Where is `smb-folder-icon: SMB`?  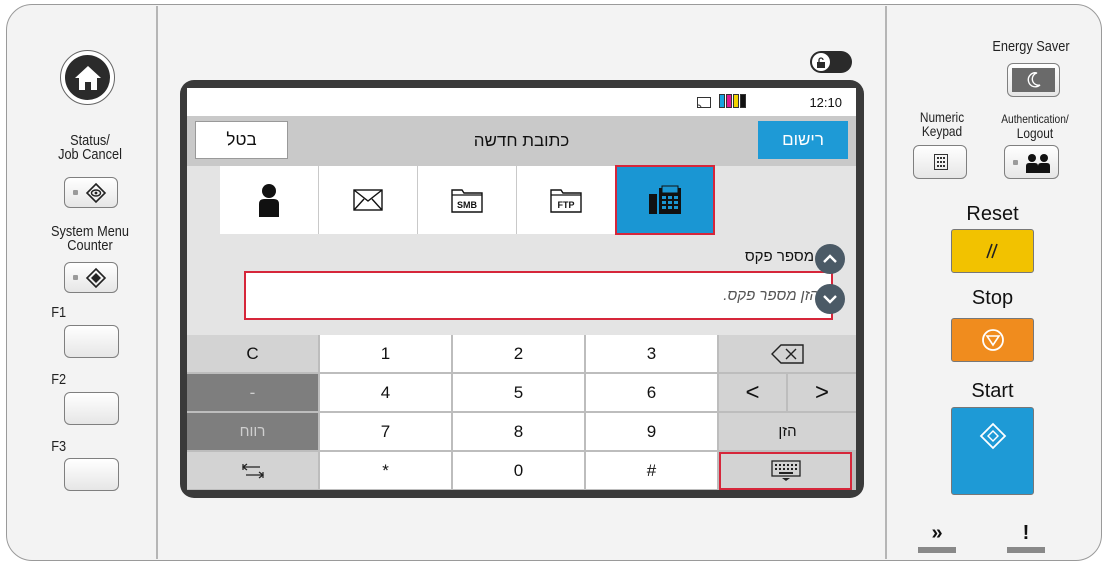 smb-folder-icon: SMB is located at coordinates (467, 201).